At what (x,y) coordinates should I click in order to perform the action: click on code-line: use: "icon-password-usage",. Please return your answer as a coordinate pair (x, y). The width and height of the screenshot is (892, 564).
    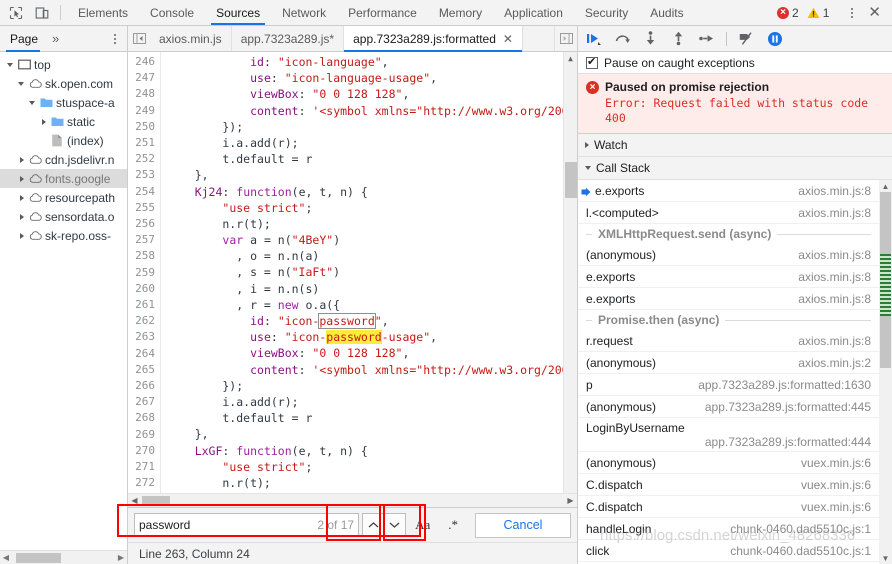
    Looking at the image, I should click on (362, 337).